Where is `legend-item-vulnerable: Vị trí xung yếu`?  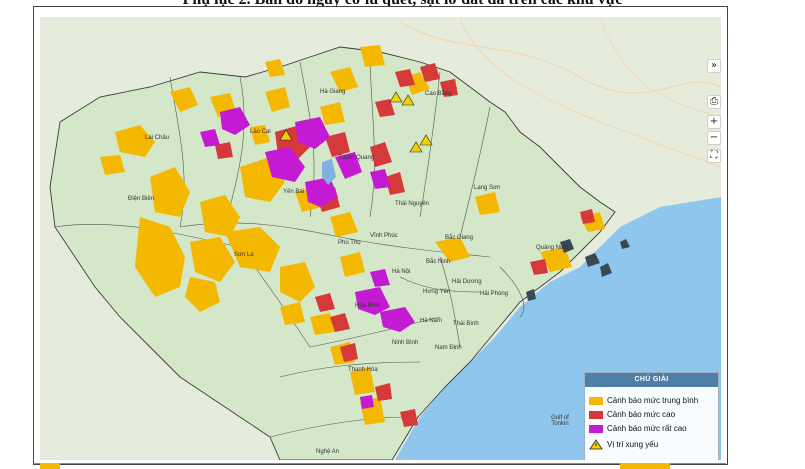
legend-item-vulnerable: Vị trí xung yếu is located at coordinates (623, 444).